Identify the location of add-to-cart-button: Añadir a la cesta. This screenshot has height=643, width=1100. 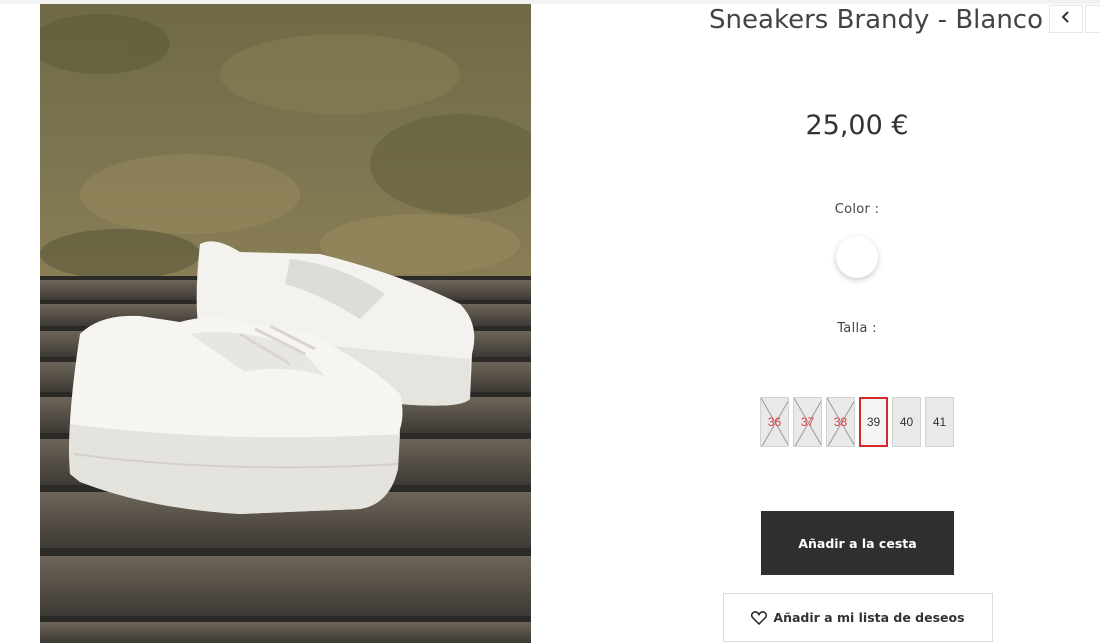
(857, 543).